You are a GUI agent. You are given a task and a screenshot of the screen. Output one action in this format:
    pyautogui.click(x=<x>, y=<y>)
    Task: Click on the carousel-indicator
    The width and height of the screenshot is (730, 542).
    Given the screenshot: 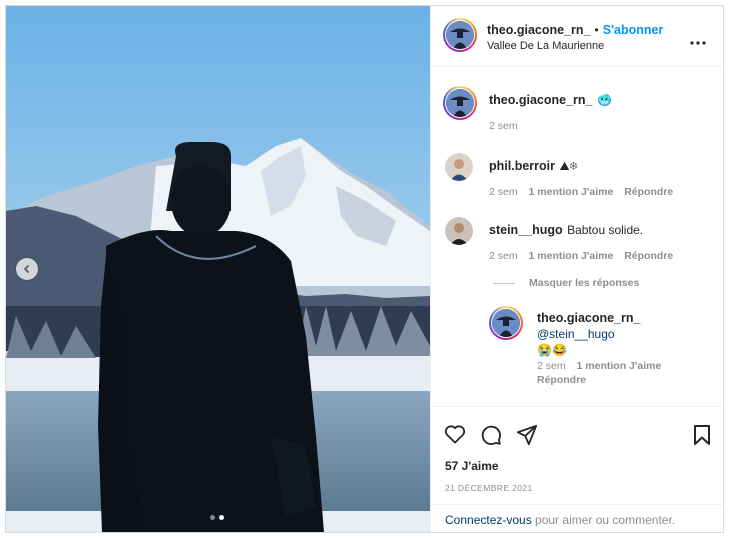 What is the action you would take?
    pyautogui.click(x=217, y=517)
    